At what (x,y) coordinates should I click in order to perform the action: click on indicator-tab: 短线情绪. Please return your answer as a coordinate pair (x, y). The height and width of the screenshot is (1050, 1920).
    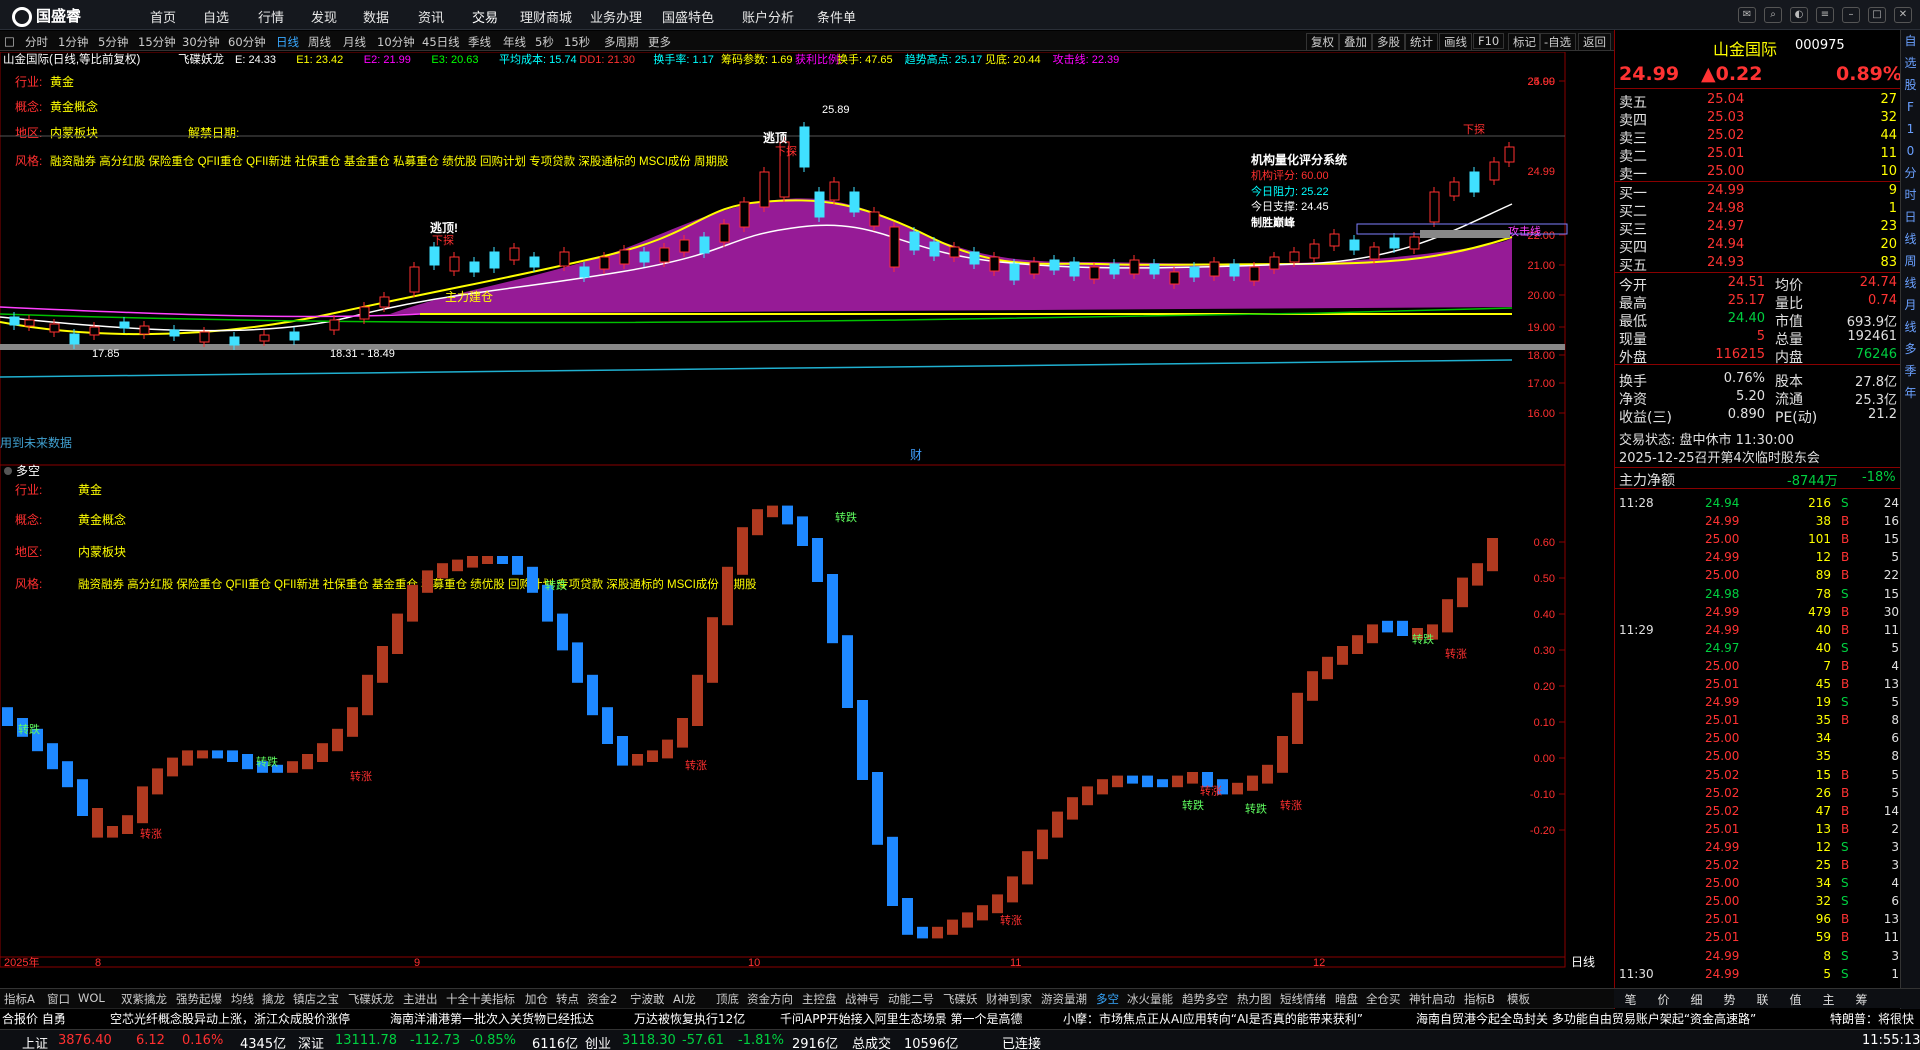
    Looking at the image, I should click on (1303, 999).